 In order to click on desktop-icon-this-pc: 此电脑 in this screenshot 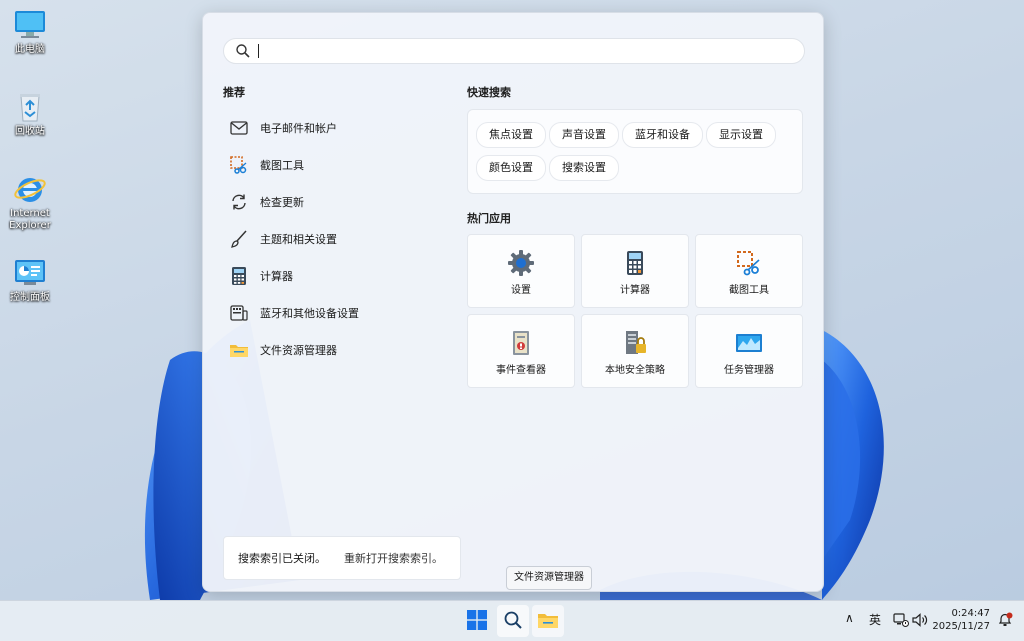, I will do `click(30, 32)`.